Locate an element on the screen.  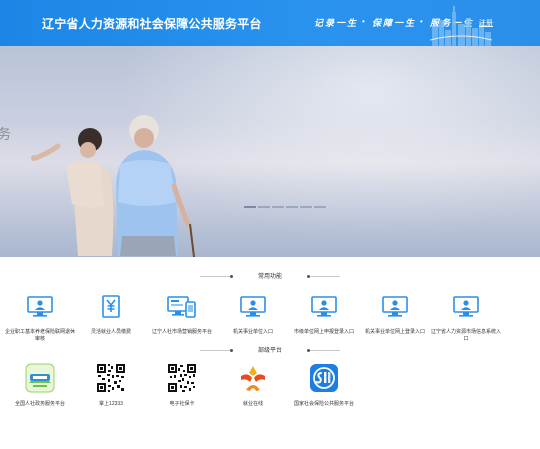
partner-national-hrss-platform: 全国人社政务服务平台 is located at coordinates (40, 385).